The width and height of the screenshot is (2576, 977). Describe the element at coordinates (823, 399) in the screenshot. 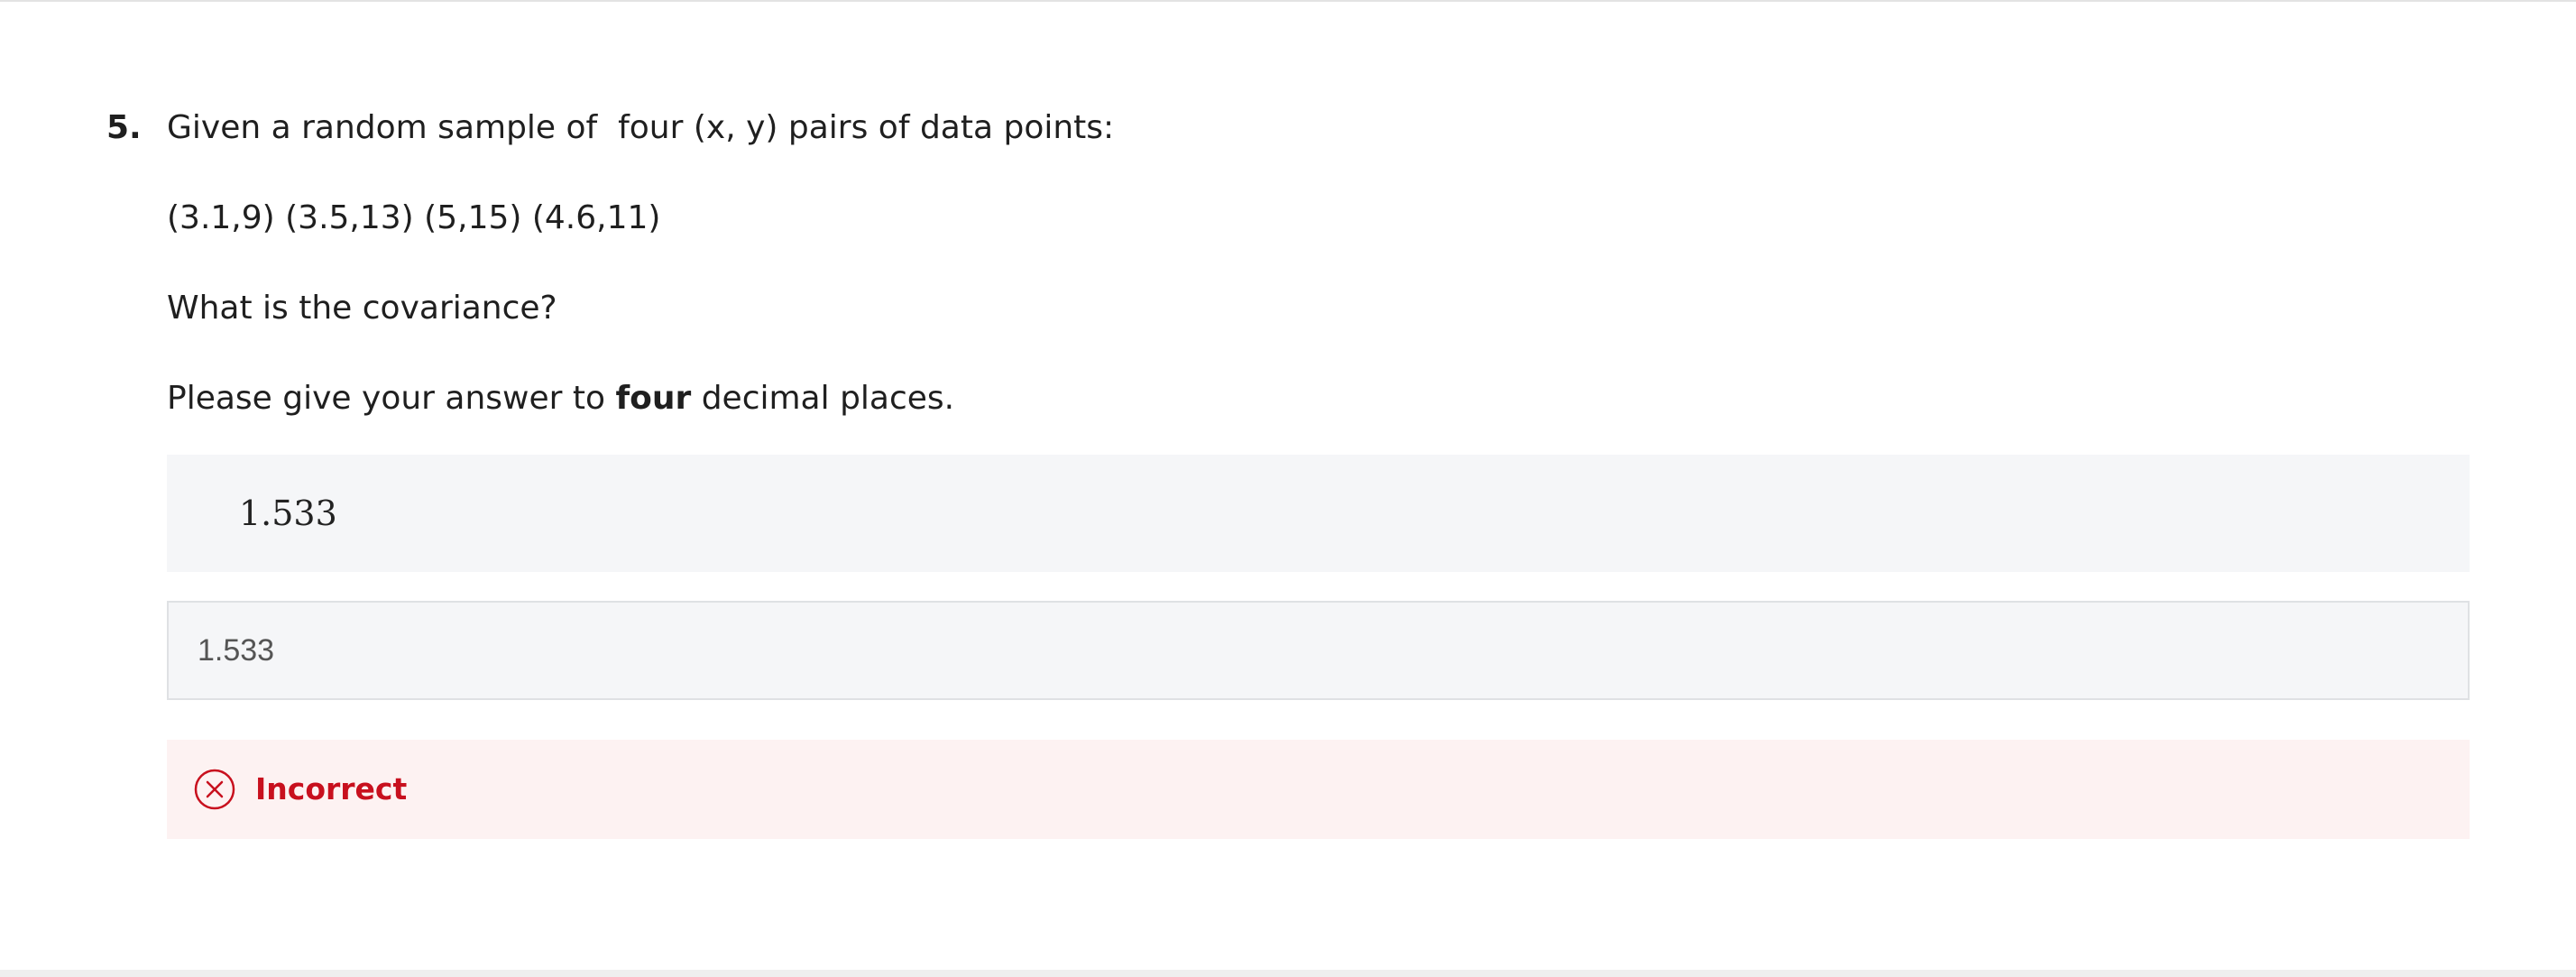

I see `instruction-text-end: decimal places.` at that location.